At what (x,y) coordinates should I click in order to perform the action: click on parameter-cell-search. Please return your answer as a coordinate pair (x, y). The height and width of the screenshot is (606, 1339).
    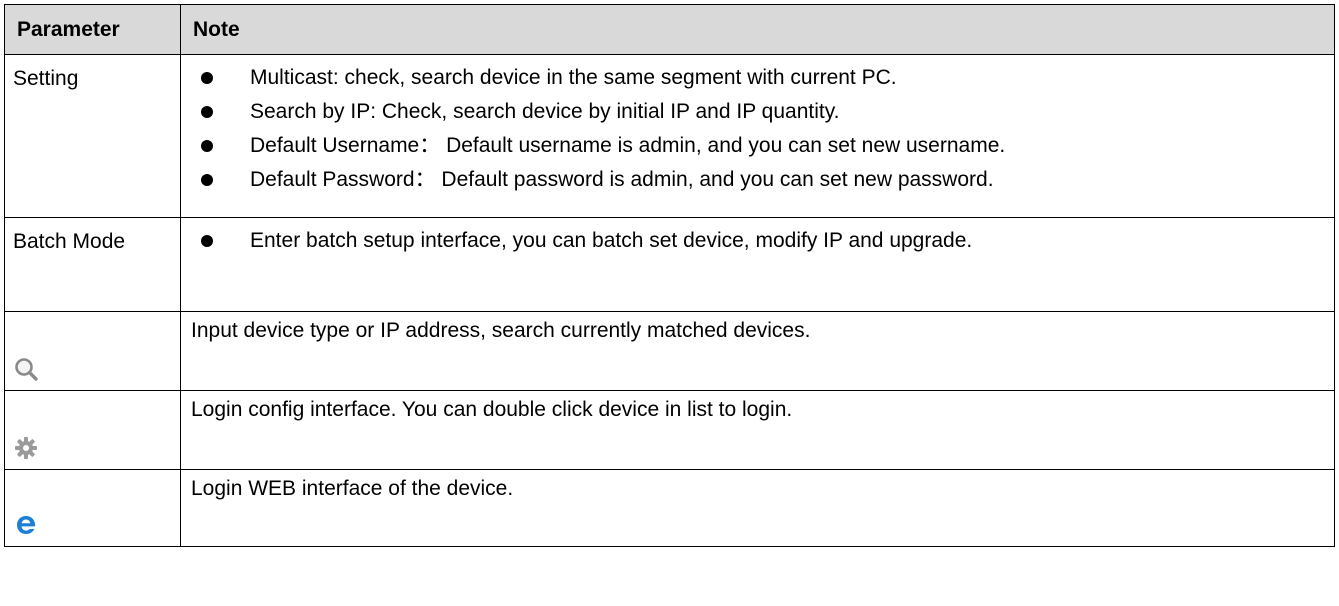
    Looking at the image, I should click on (92, 351).